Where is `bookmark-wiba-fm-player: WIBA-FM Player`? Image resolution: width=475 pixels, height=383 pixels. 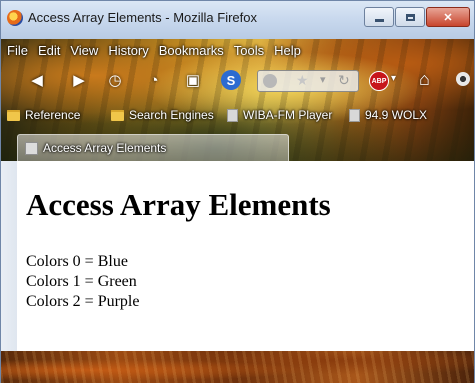 bookmark-wiba-fm-player: WIBA-FM Player is located at coordinates (279, 115).